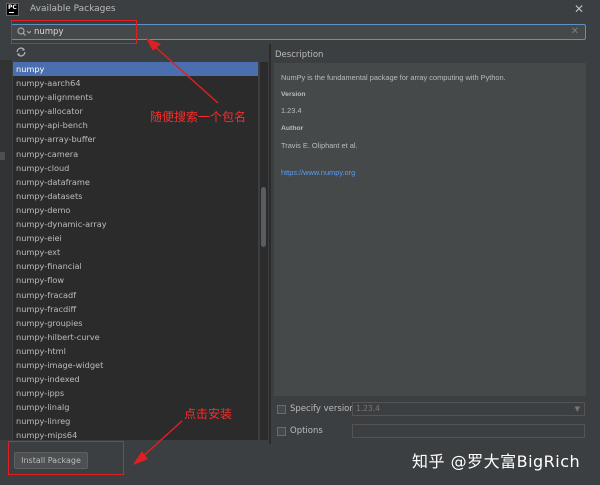 This screenshot has height=485, width=600. What do you see at coordinates (322, 409) in the screenshot?
I see `specify-version-label: Specify version` at bounding box center [322, 409].